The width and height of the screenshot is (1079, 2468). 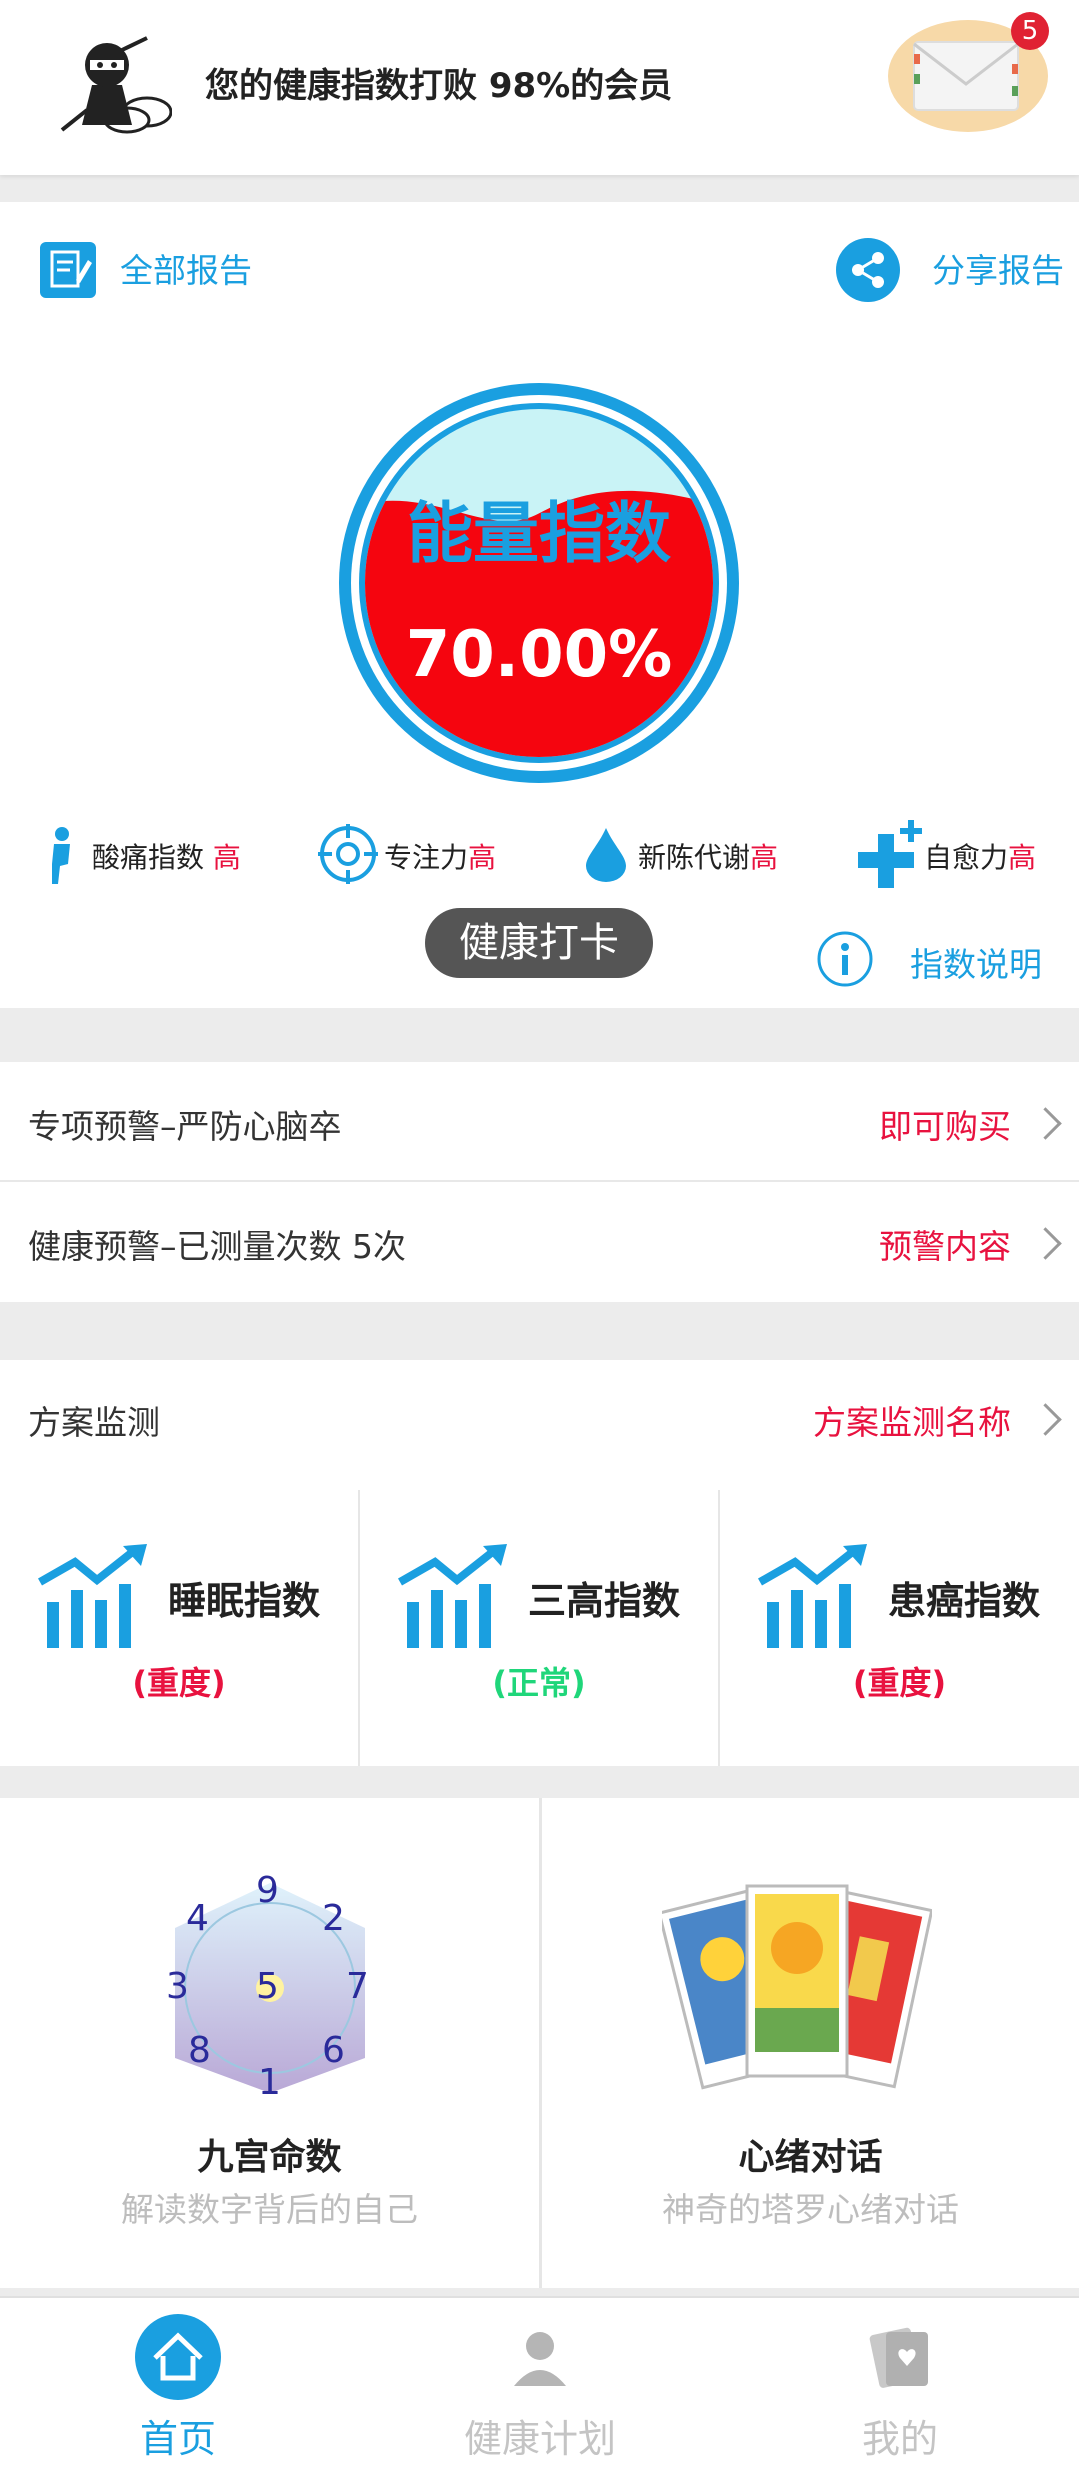 What do you see at coordinates (604, 1601) in the screenshot?
I see `metric-name: 三高指数` at bounding box center [604, 1601].